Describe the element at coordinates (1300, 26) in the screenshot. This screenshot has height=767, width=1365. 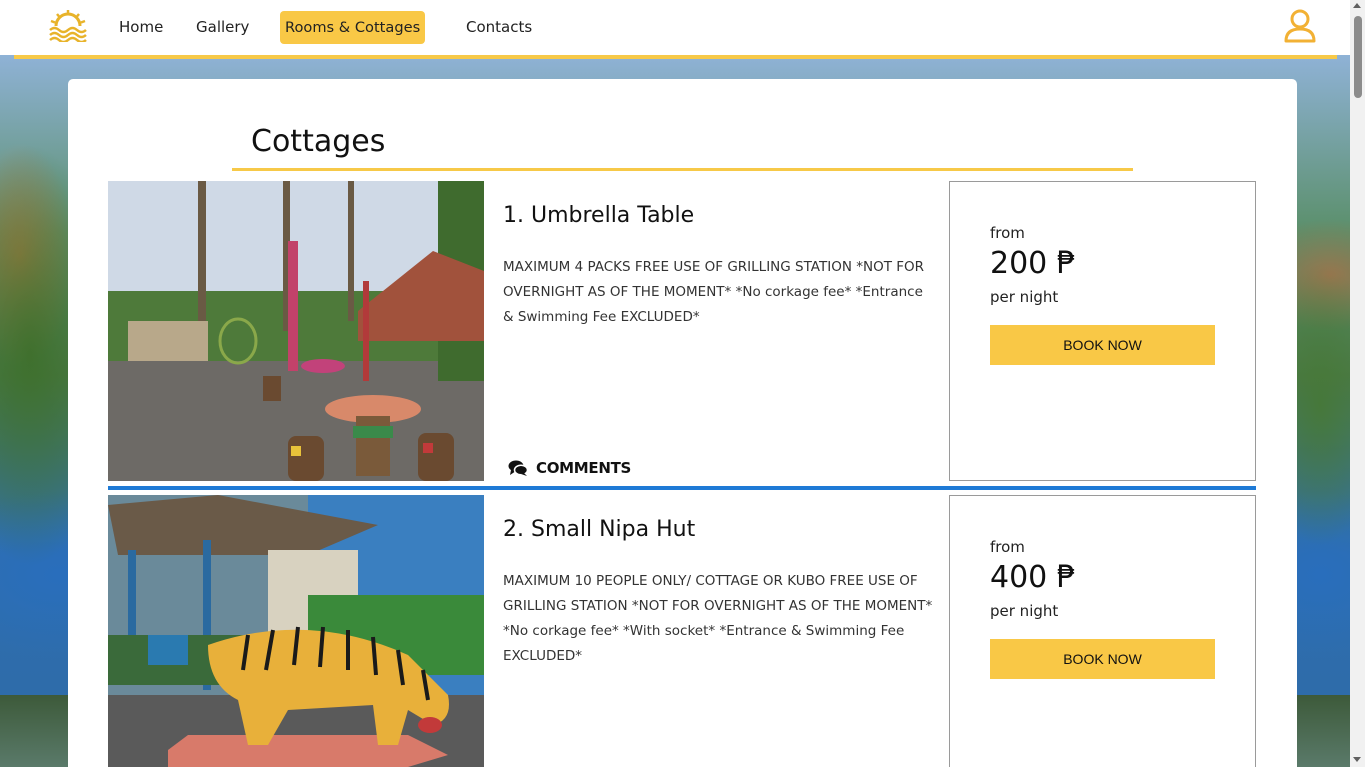
I see `user-icon` at that location.